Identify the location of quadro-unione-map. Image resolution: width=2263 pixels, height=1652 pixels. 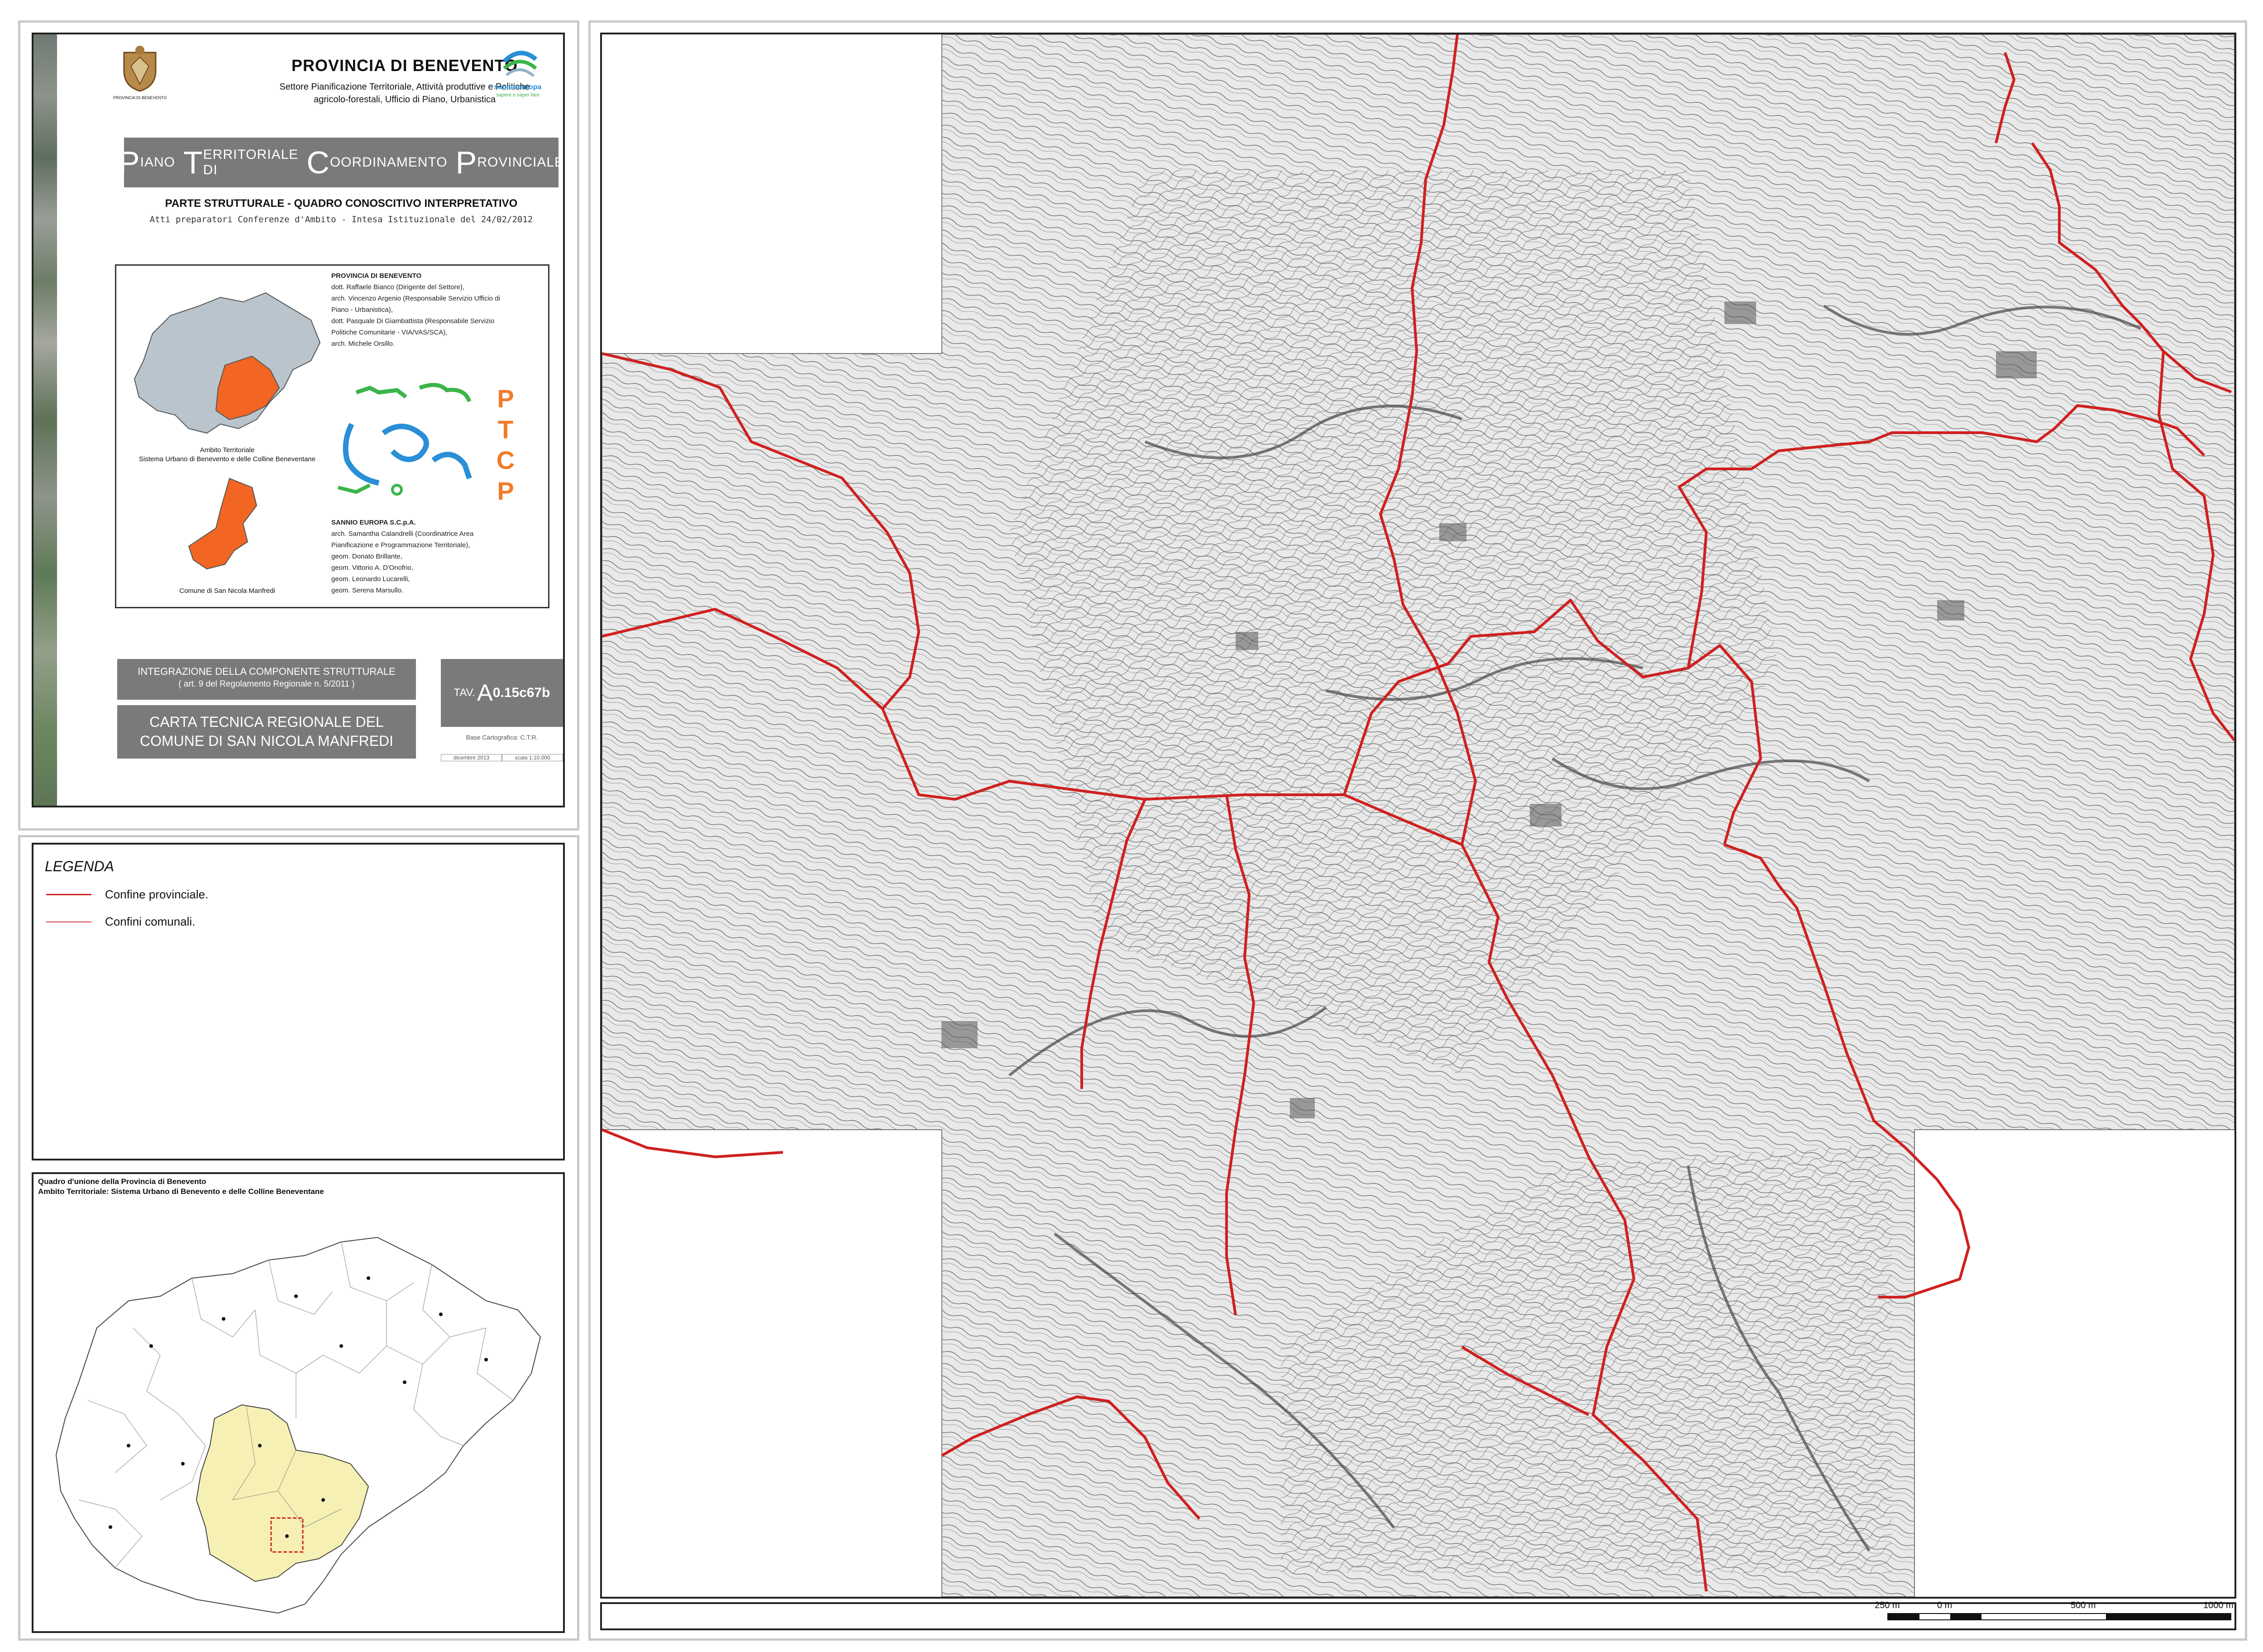
(298, 1425).